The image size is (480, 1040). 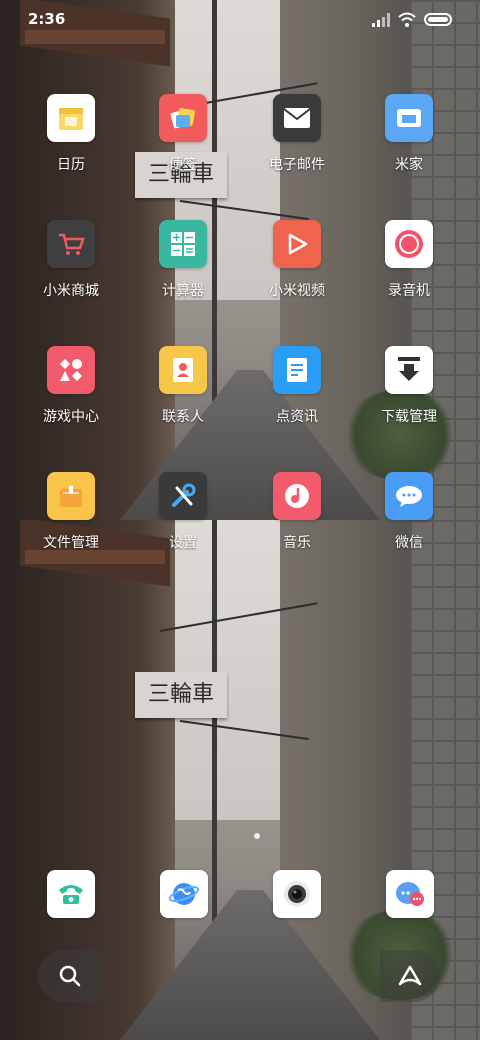 What do you see at coordinates (409, 417) in the screenshot?
I see `app-label: 下载管理` at bounding box center [409, 417].